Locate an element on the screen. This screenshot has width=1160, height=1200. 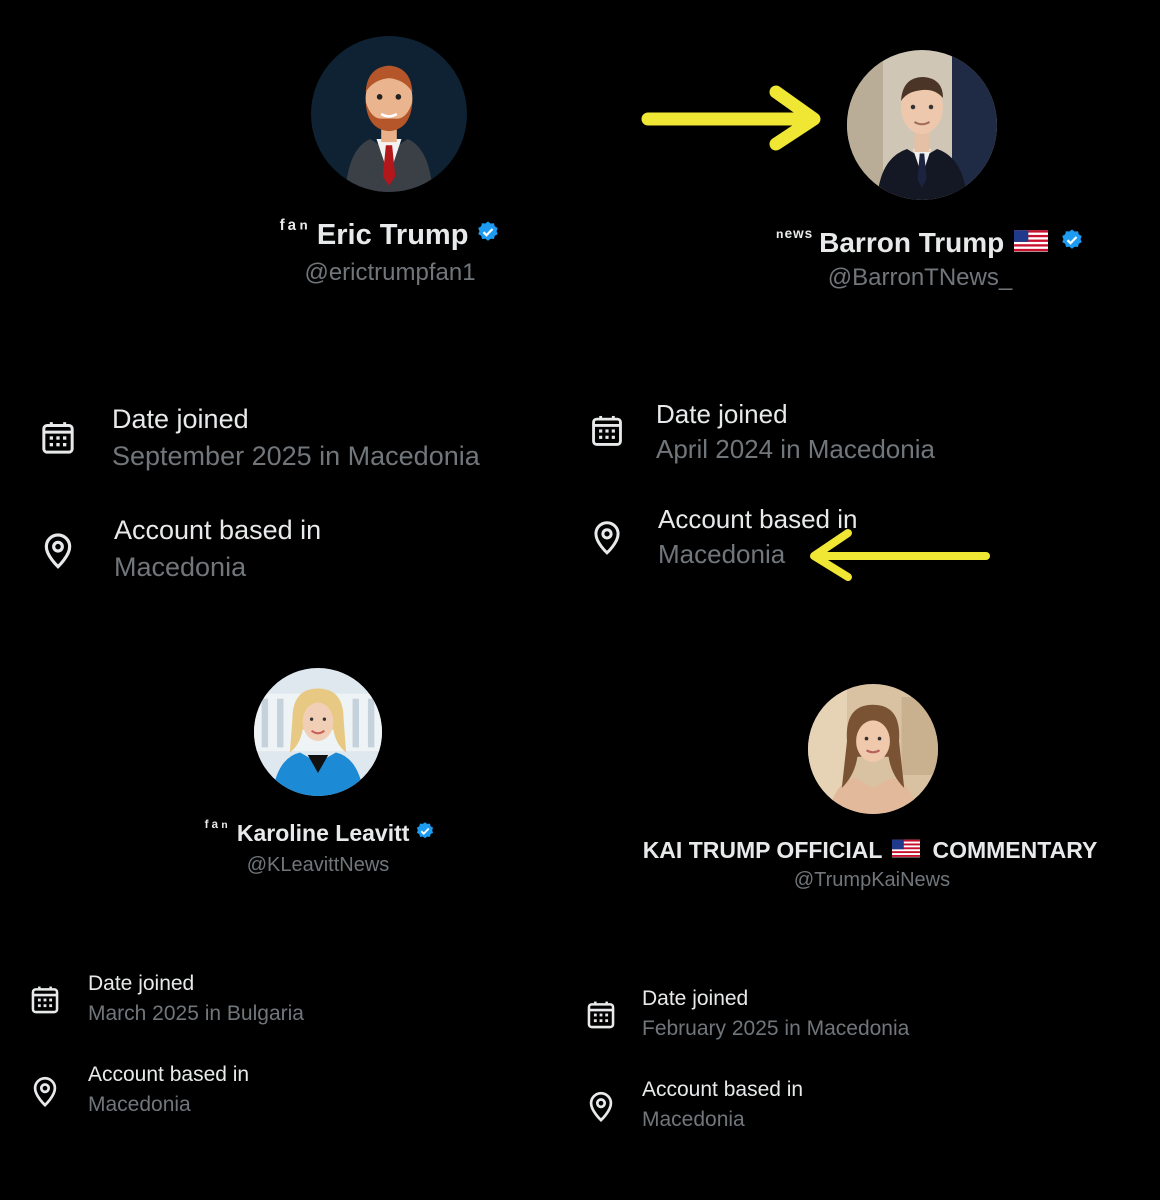
handle: @KLeavittNews is located at coordinates (318, 865).